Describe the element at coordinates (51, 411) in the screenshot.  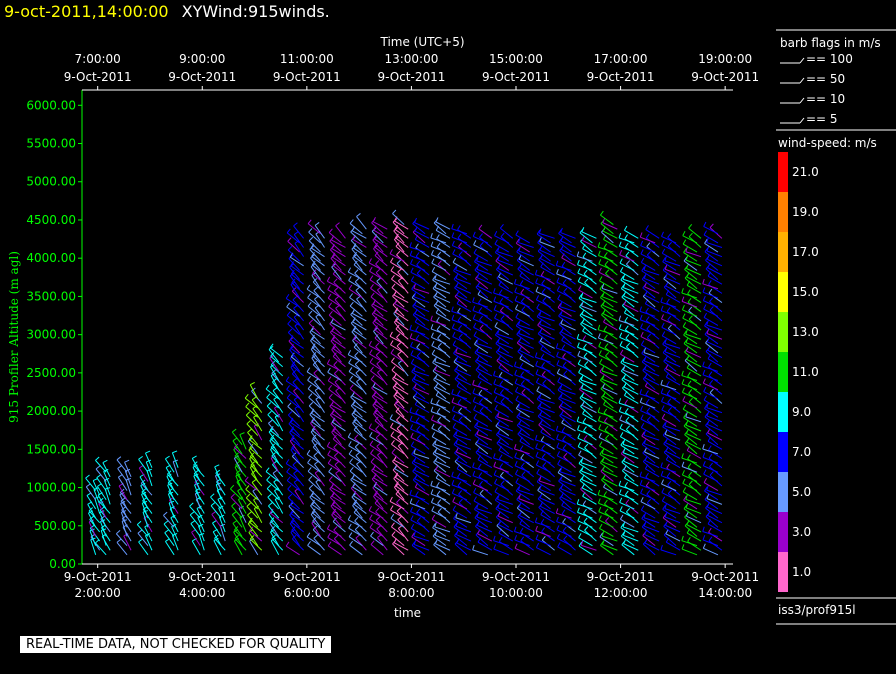
I see `y-tick-label: 2000.00` at that location.